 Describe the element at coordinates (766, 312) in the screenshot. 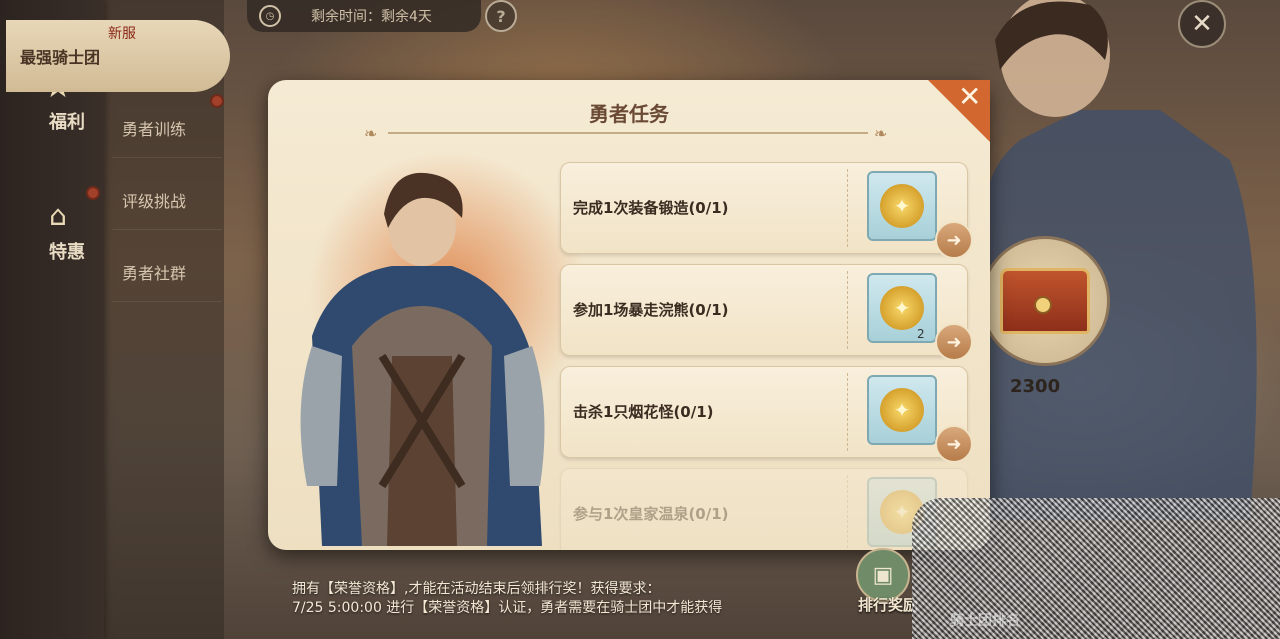

I see `task-row: 参加1场暴走浣熊(0/1) ✦ 2 ➜` at that location.